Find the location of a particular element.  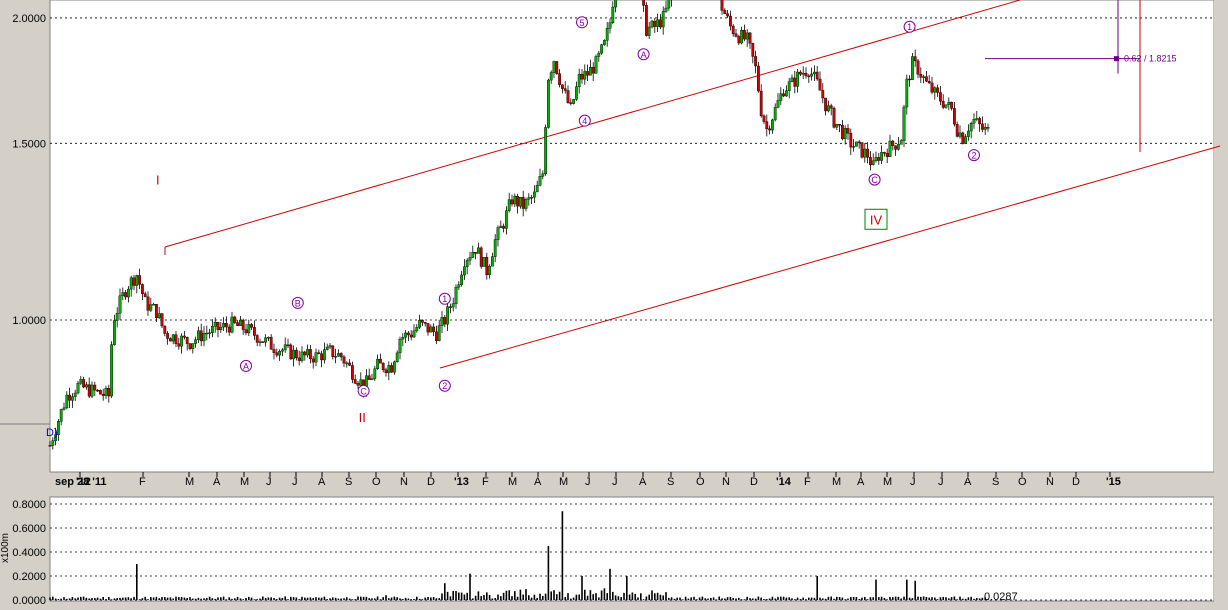

volume-last-value: 0.0287 is located at coordinates (1001, 597).